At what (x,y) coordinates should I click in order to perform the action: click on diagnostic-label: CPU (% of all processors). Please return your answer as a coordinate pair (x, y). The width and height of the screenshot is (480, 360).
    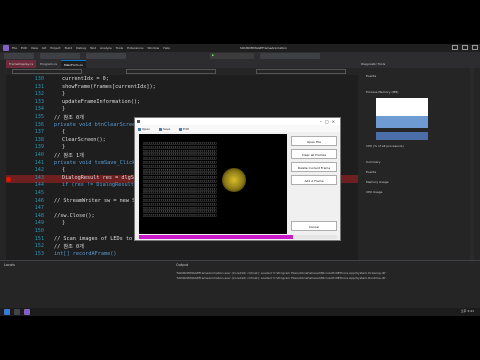
    Looking at the image, I should click on (385, 146).